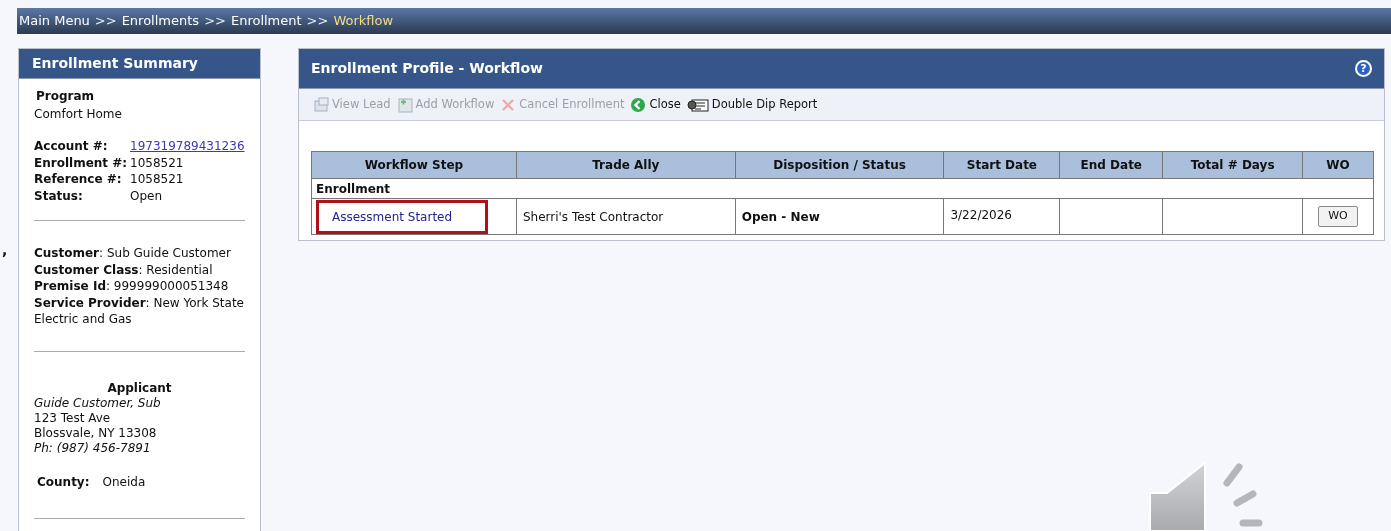 This screenshot has width=1391, height=531. I want to click on county-label: County:, so click(63, 482).